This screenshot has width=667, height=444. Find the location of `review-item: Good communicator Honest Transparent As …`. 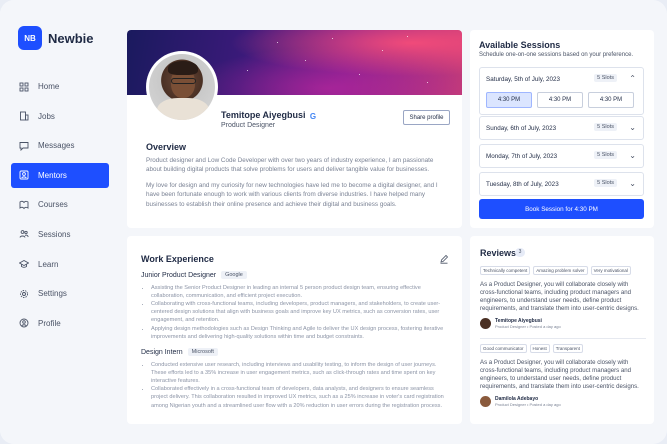

review-item: Good communicator Honest Transparent As … is located at coordinates (563, 375).